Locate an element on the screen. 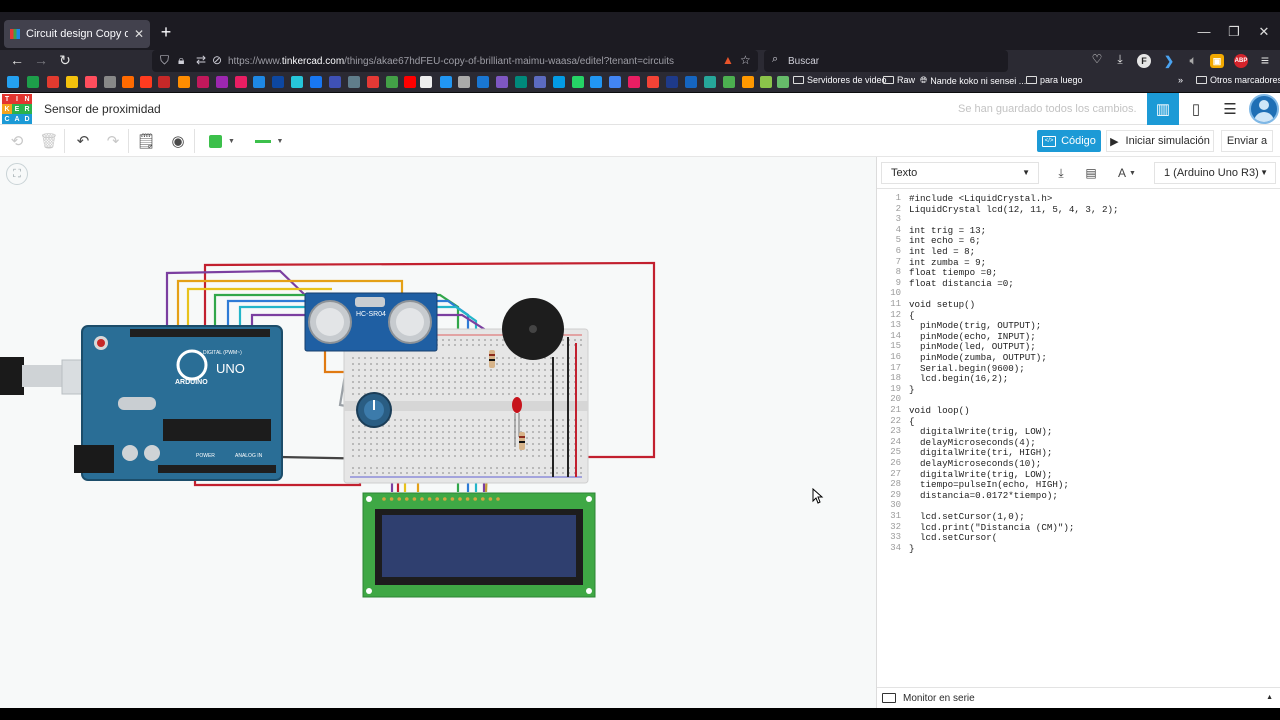 This screenshot has height=720, width=1280. permissions-icon: ⇄ is located at coordinates (201, 60).